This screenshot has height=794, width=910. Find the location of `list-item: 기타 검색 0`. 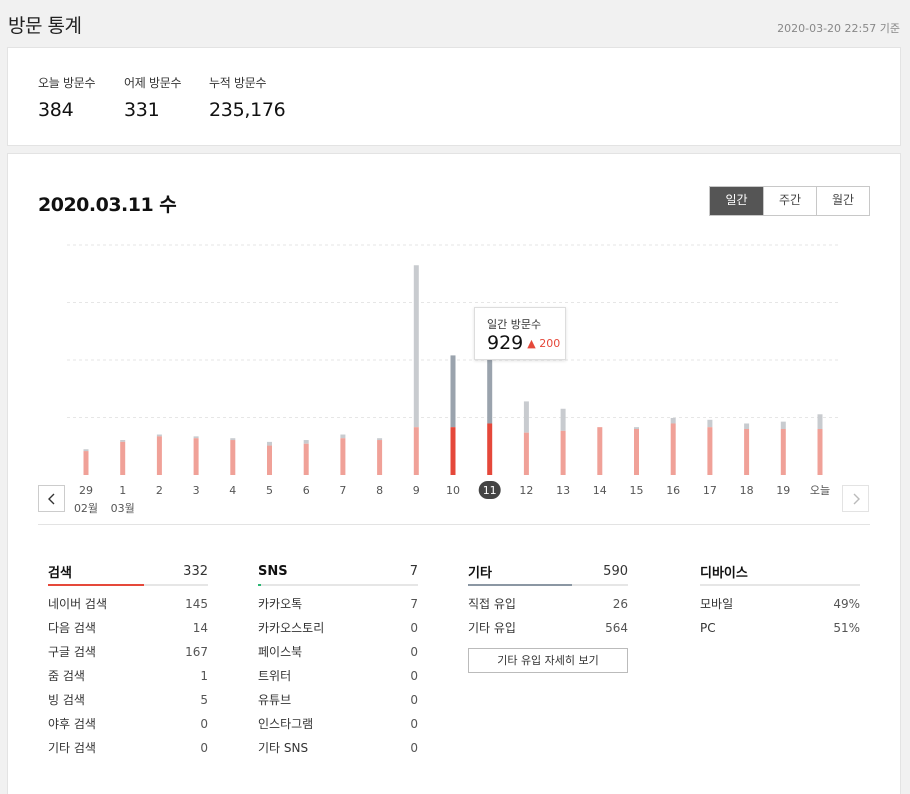

list-item: 기타 검색 0 is located at coordinates (128, 748).